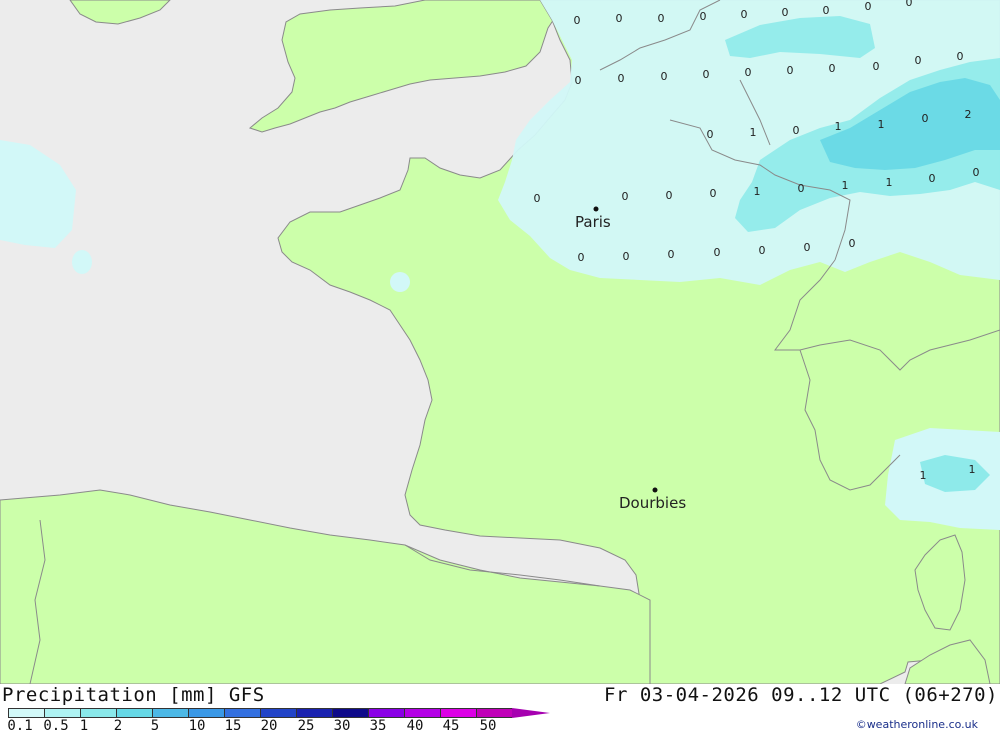  I want to click on map-title: Precipitation [mm] GFS, so click(133, 695).